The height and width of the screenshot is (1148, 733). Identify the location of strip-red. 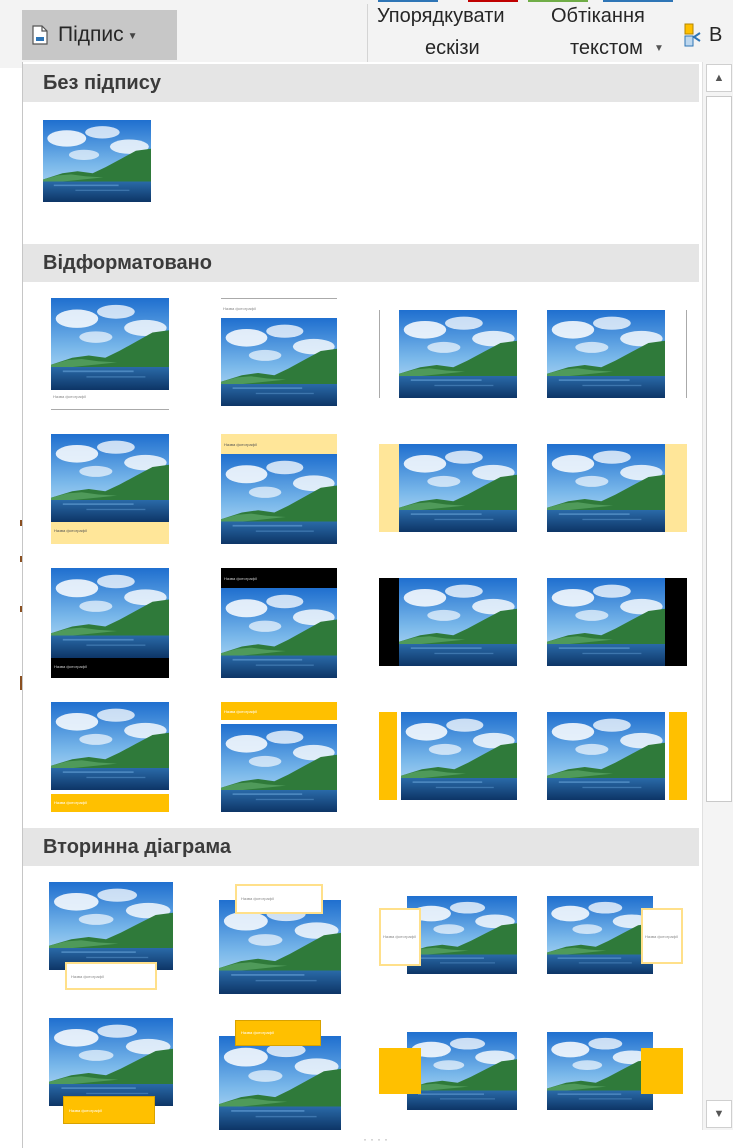
(493, 1).